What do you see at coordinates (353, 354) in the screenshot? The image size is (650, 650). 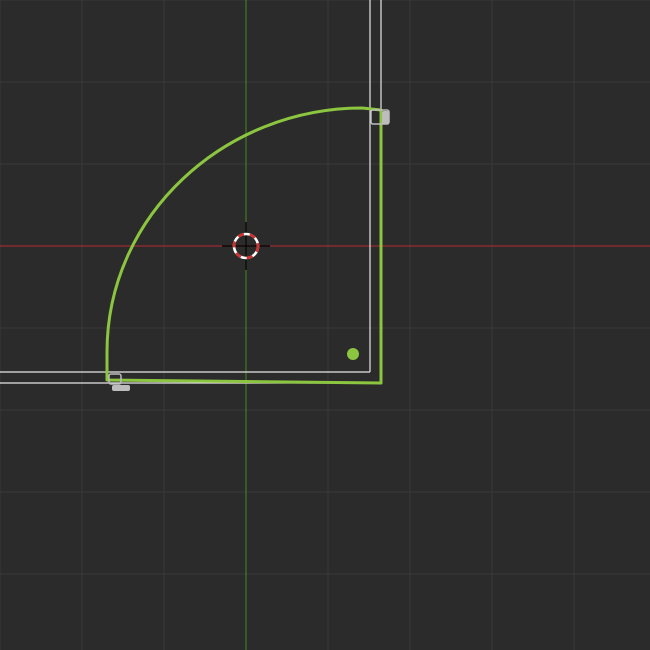 I see `origin-point` at bounding box center [353, 354].